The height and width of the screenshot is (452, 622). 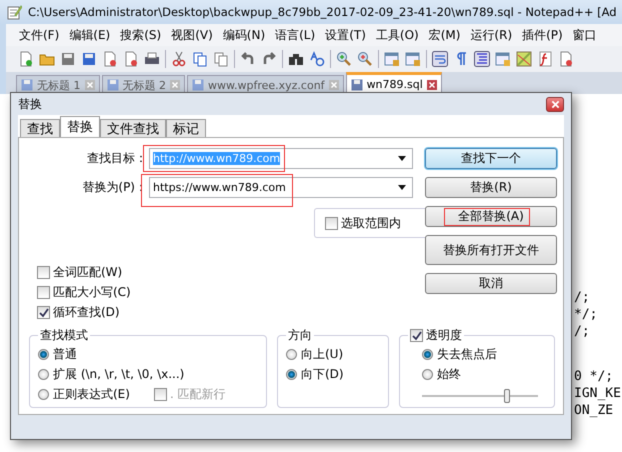 I want to click on radio-button: 扩展 (\n, \r, \t, \0, \x...), so click(x=111, y=374).